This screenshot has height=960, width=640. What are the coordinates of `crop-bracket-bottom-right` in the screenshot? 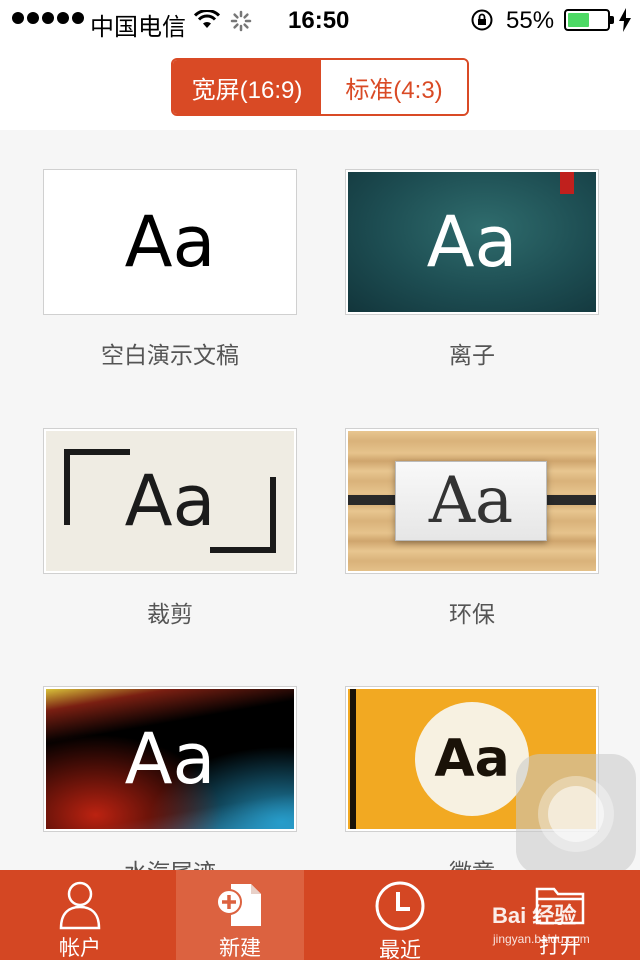 It's located at (243, 515).